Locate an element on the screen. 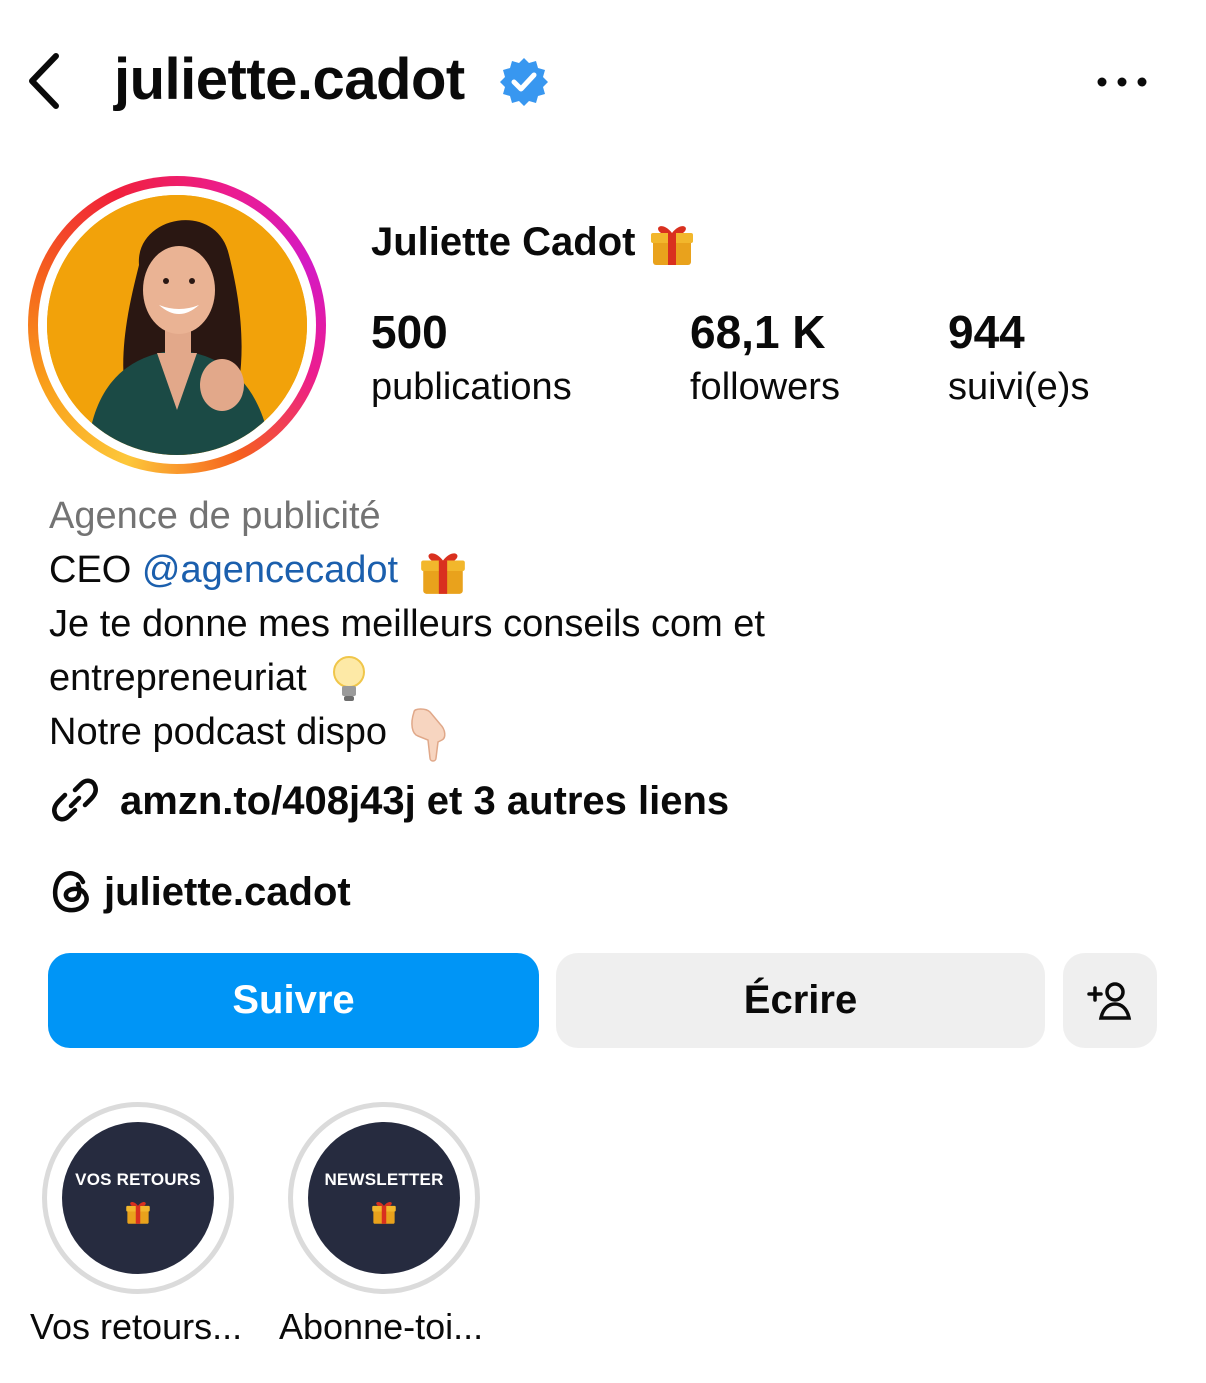  chevron-left-icon is located at coordinates (44, 81).